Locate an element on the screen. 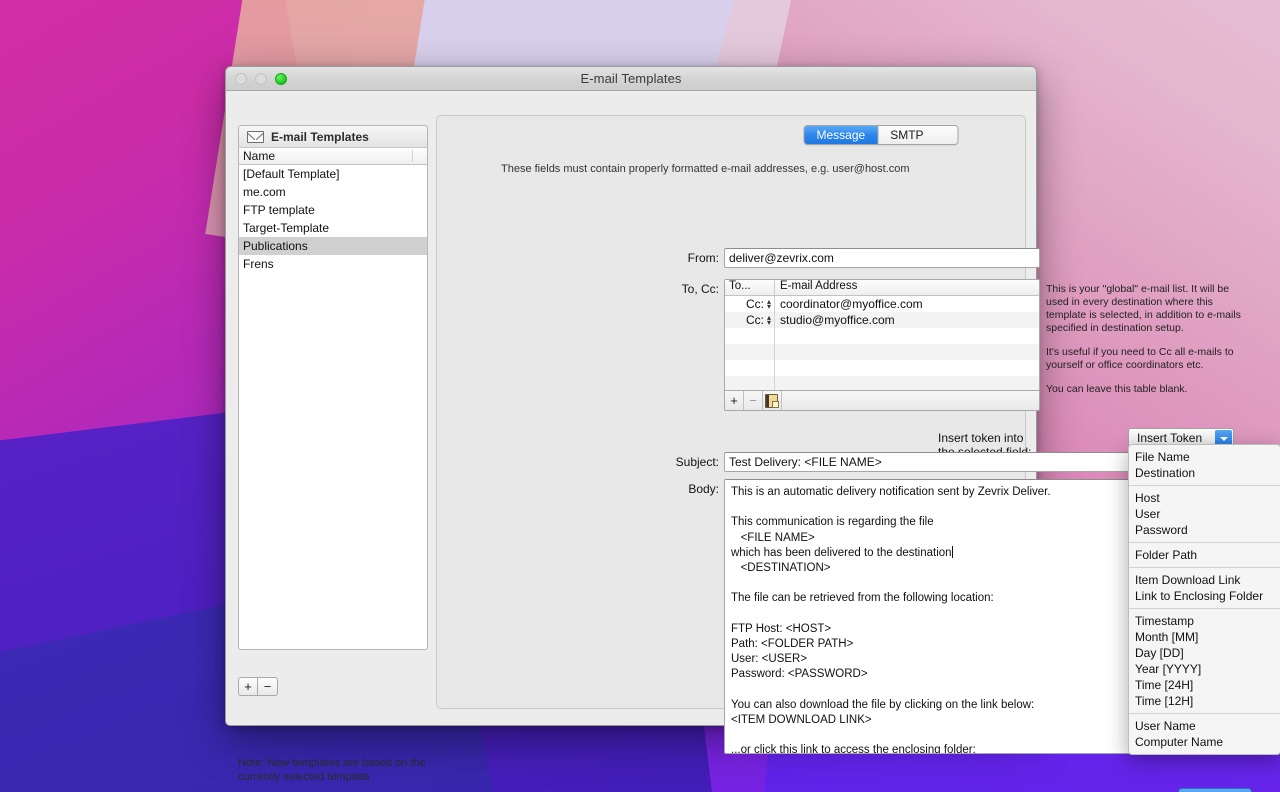 Image resolution: width=1280 pixels, height=792 pixels. minimize-button is located at coordinates (261, 79).